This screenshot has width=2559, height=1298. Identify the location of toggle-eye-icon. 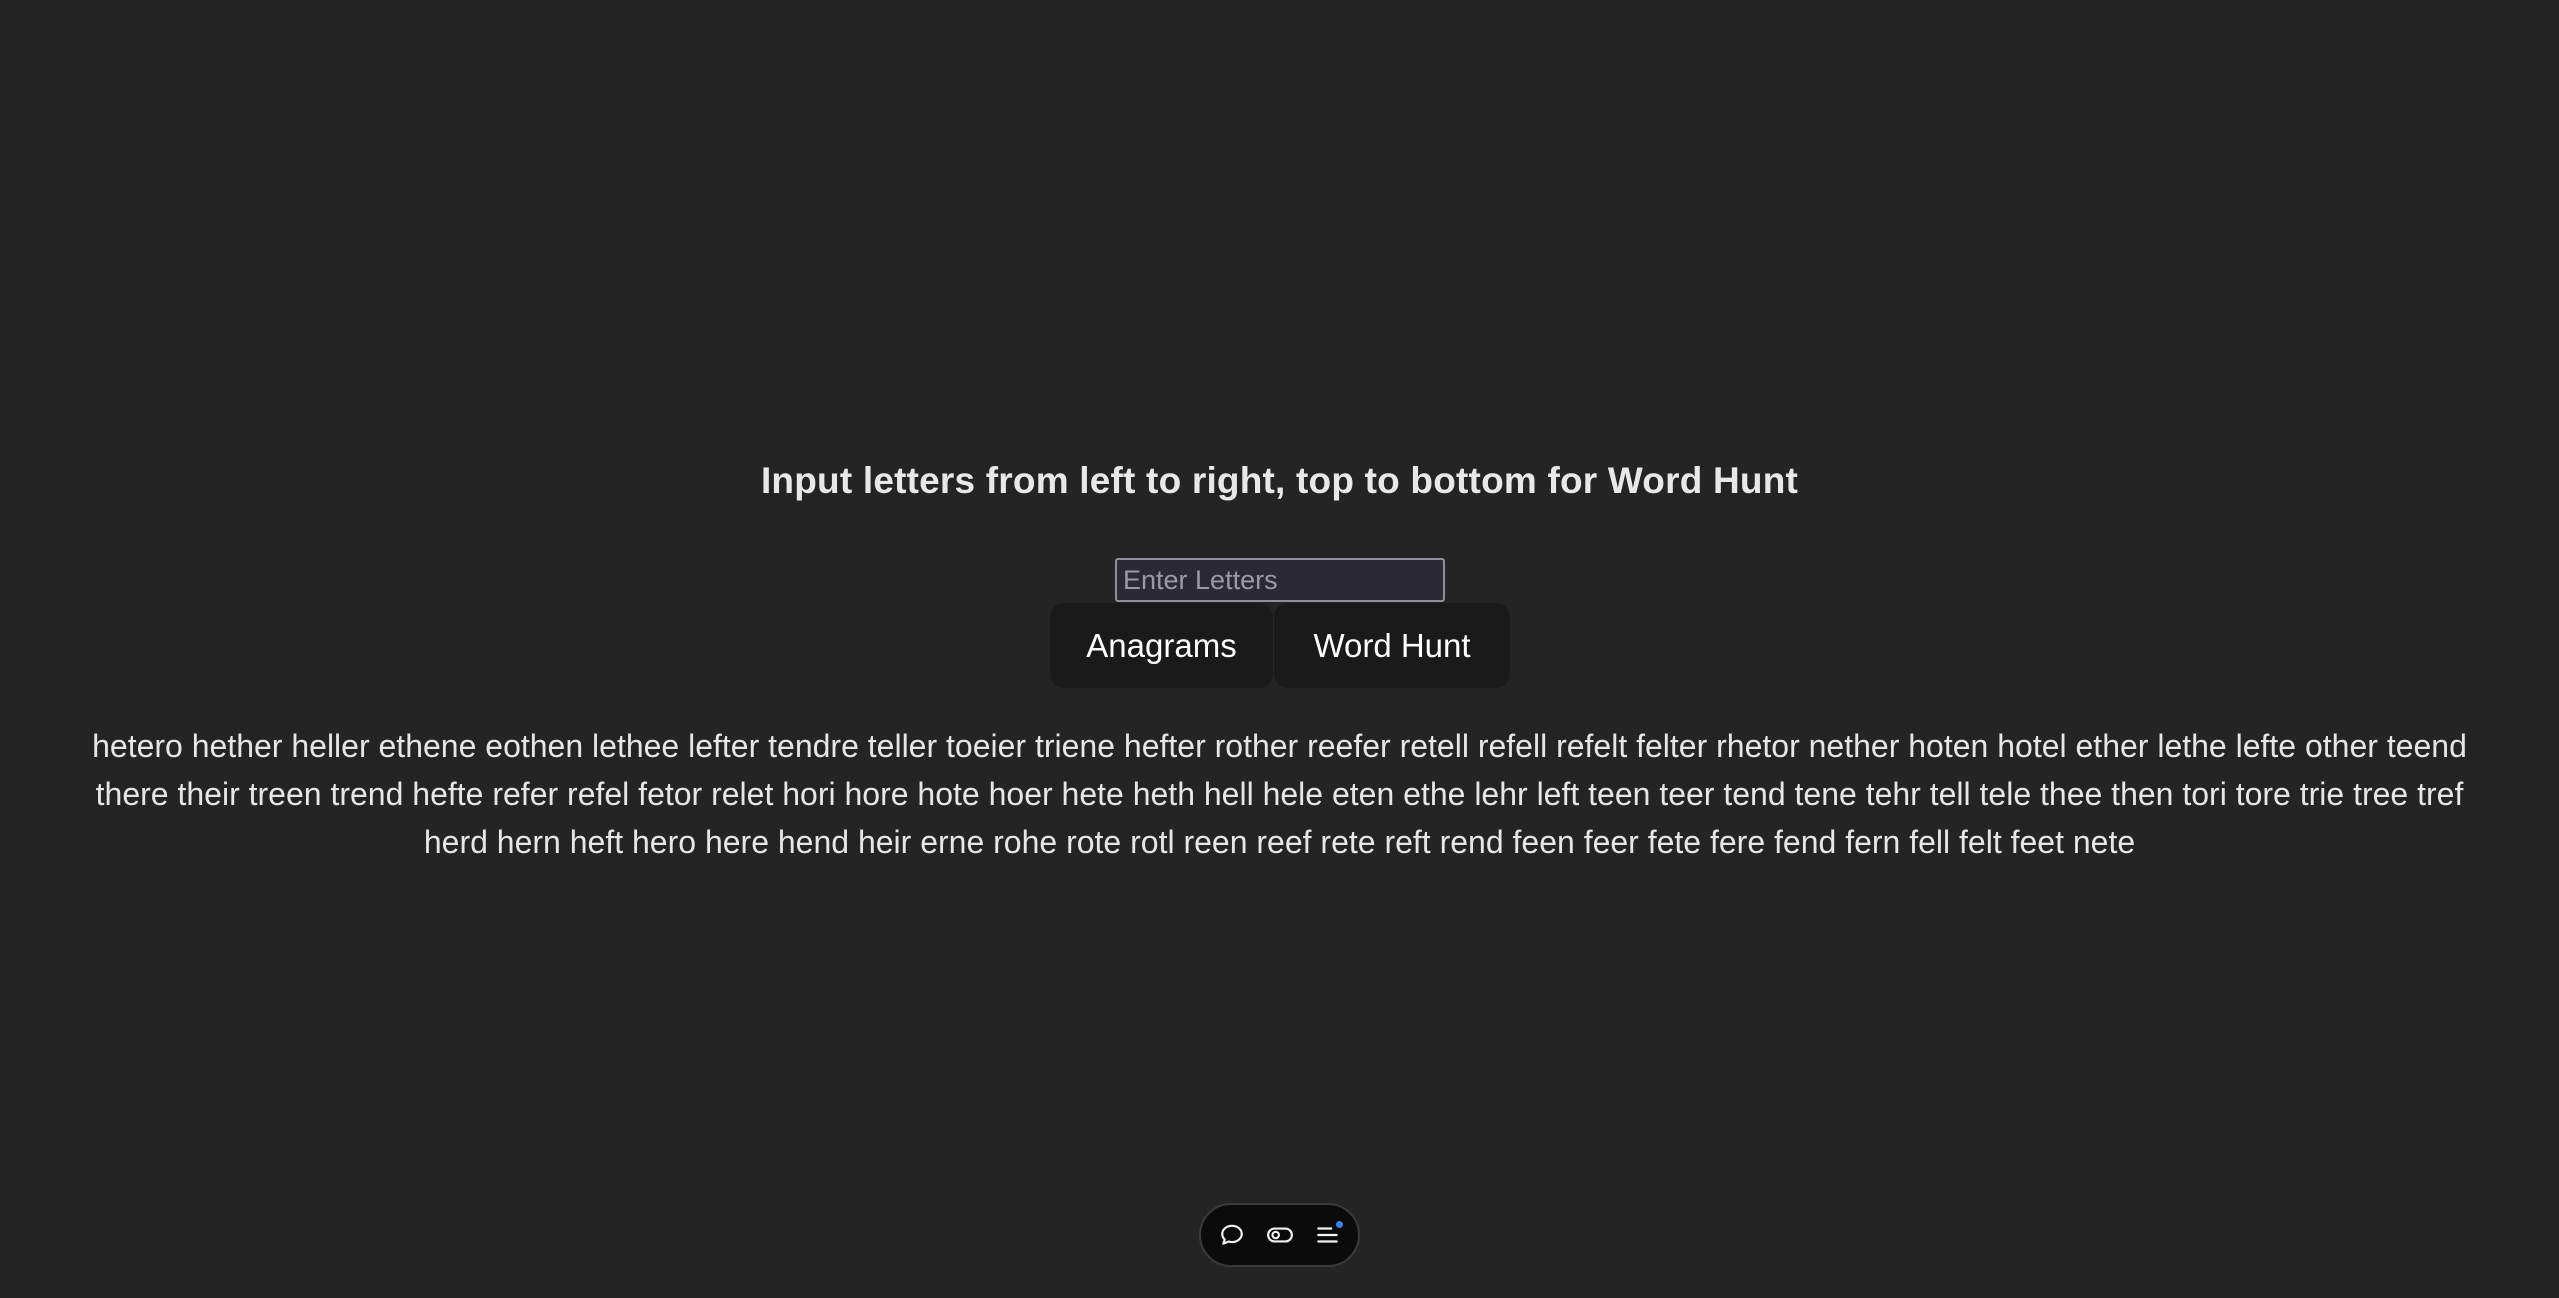
(1280, 1235).